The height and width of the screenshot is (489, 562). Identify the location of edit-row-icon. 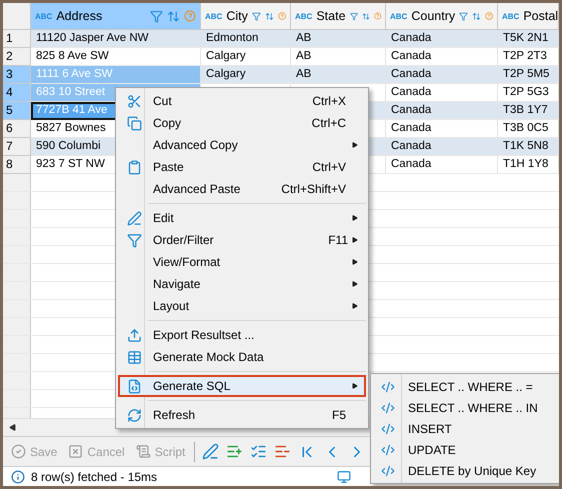
(211, 451).